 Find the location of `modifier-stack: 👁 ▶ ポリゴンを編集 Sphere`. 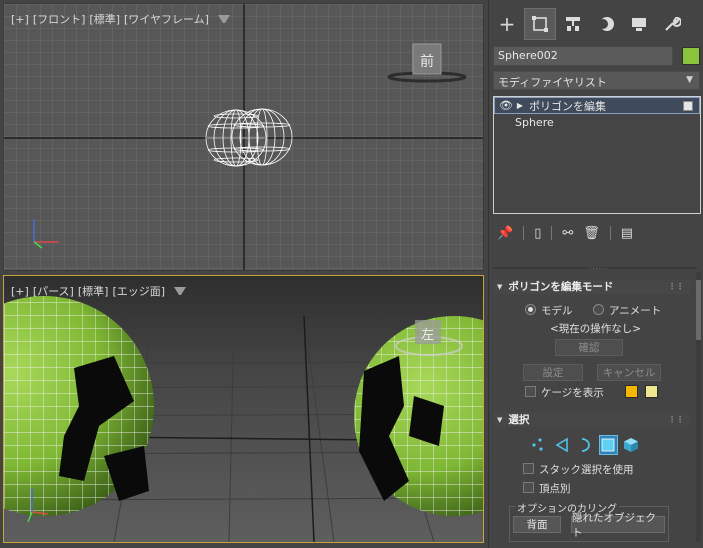

modifier-stack: 👁 ▶ ポリゴンを編集 Sphere is located at coordinates (597, 155).